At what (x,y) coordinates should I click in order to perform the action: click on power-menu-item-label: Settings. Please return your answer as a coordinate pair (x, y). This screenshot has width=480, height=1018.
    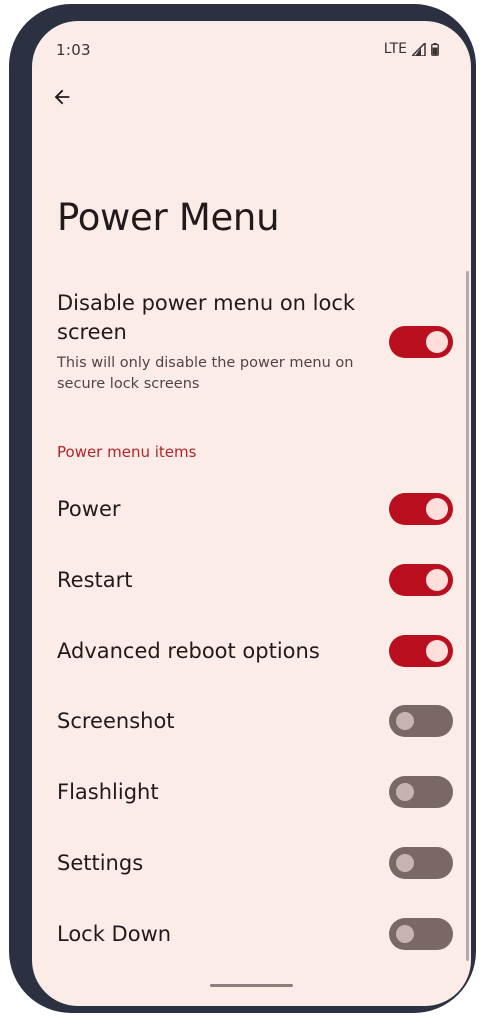
    Looking at the image, I should click on (100, 863).